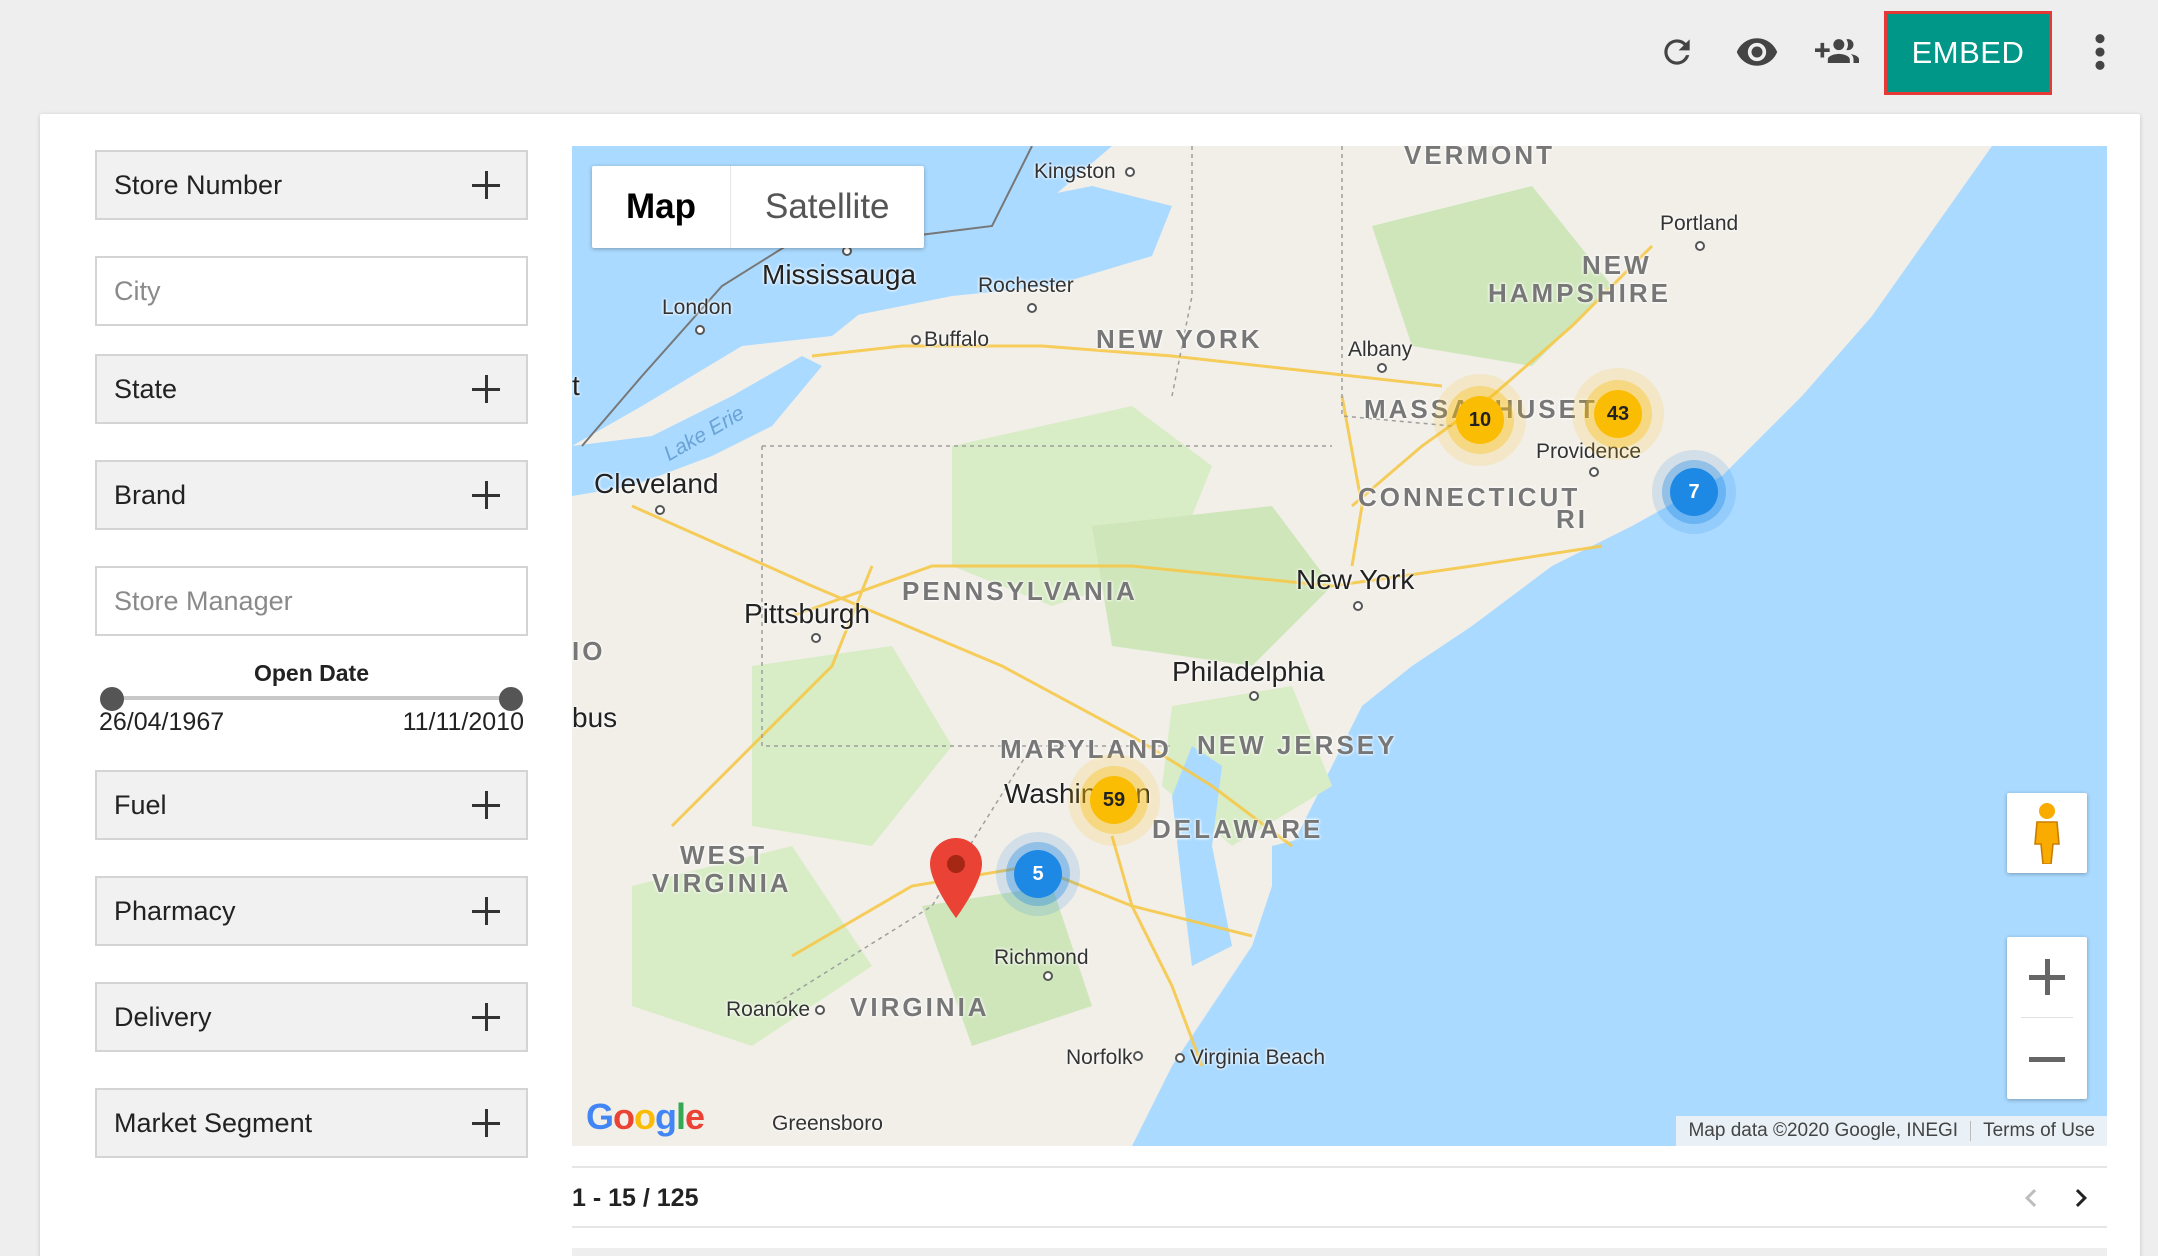 The width and height of the screenshot is (2158, 1256). Describe the element at coordinates (697, 307) in the screenshot. I see `map-label: London` at that location.